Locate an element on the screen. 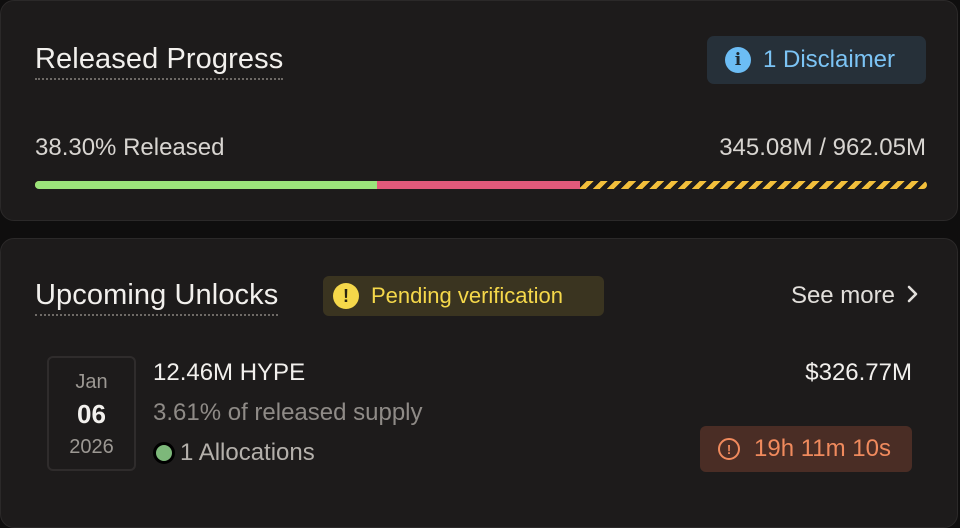 This screenshot has height=528, width=960. unlock-day: 06 is located at coordinates (91, 414).